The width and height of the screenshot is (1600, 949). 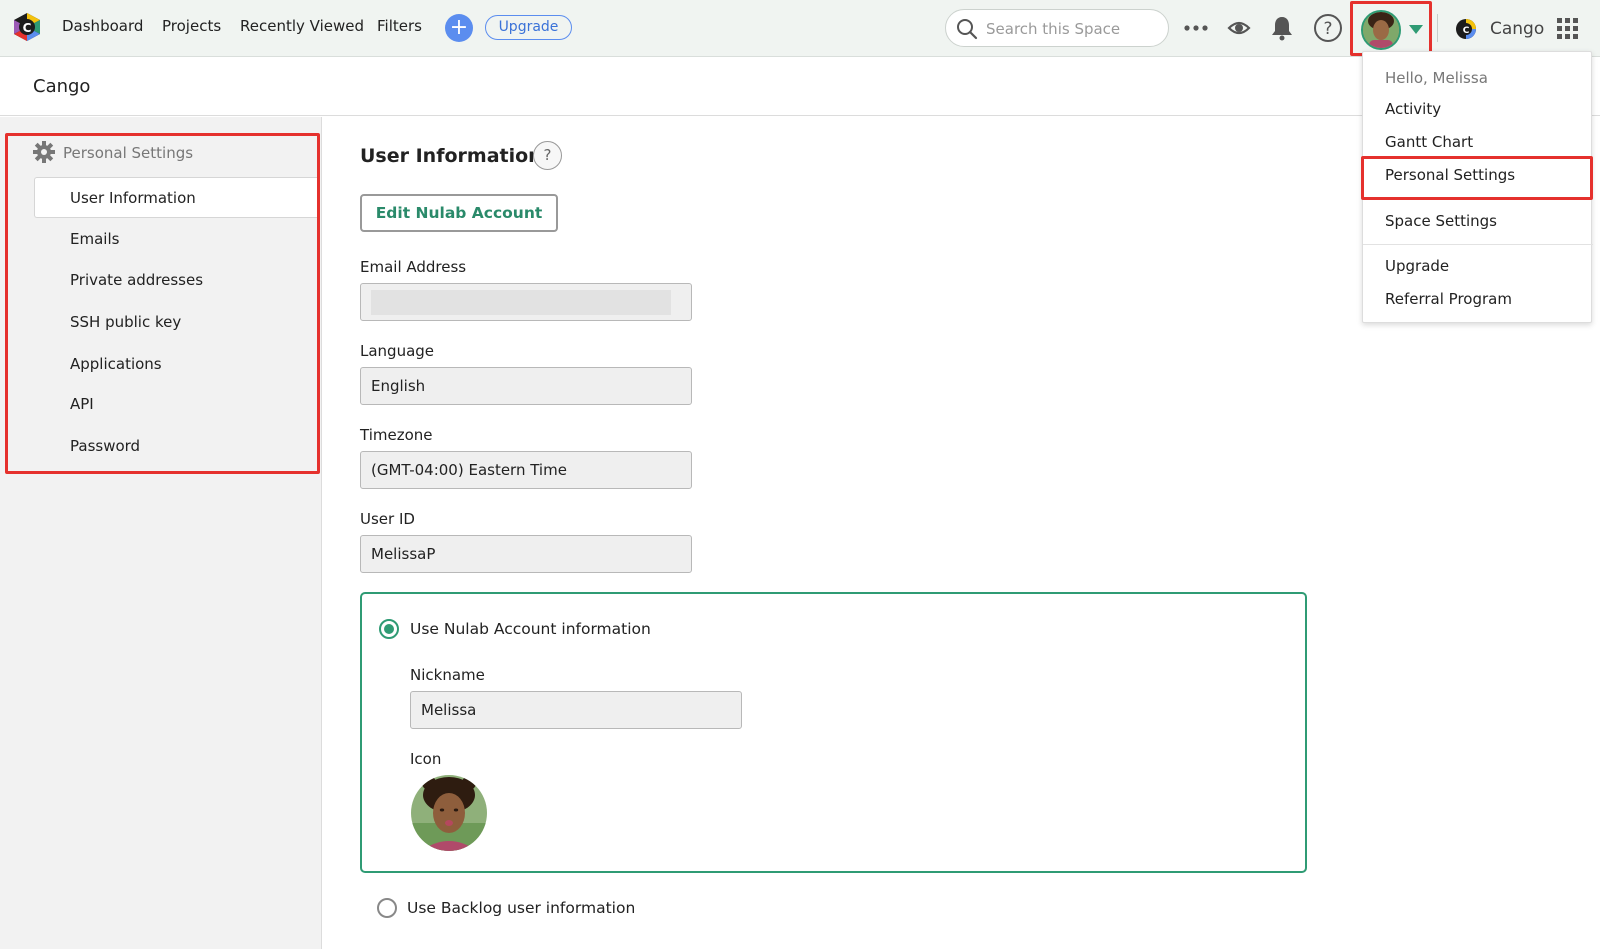 What do you see at coordinates (800, 87) in the screenshot?
I see `project-header: Cango` at bounding box center [800, 87].